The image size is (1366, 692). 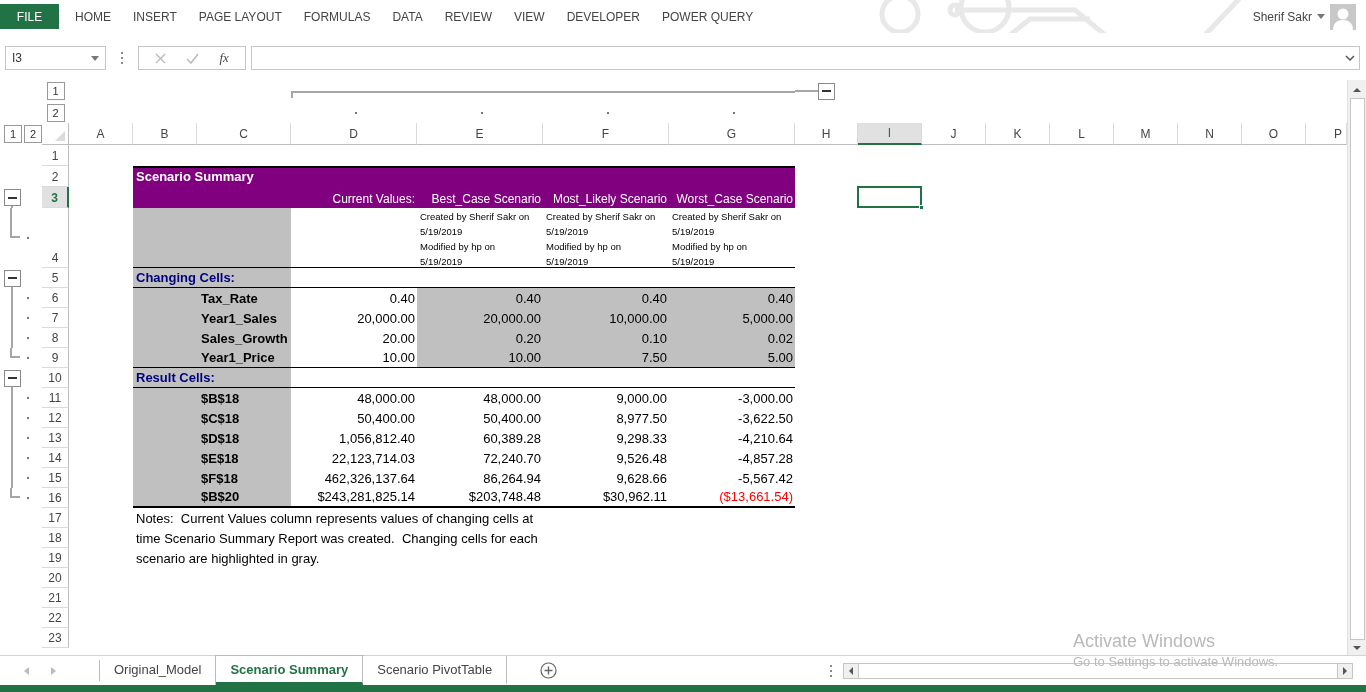 What do you see at coordinates (55, 458) in the screenshot?
I see `row-header: 14` at bounding box center [55, 458].